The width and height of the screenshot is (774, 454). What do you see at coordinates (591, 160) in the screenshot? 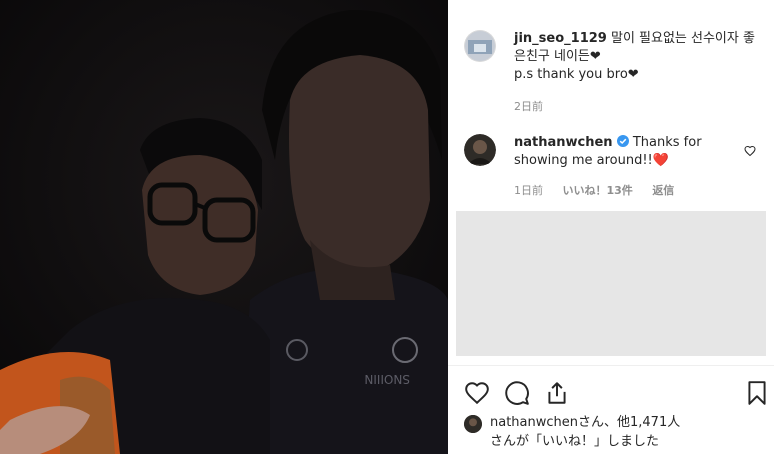
I see `comment-text-line2: showing me around!!❤️` at bounding box center [591, 160].